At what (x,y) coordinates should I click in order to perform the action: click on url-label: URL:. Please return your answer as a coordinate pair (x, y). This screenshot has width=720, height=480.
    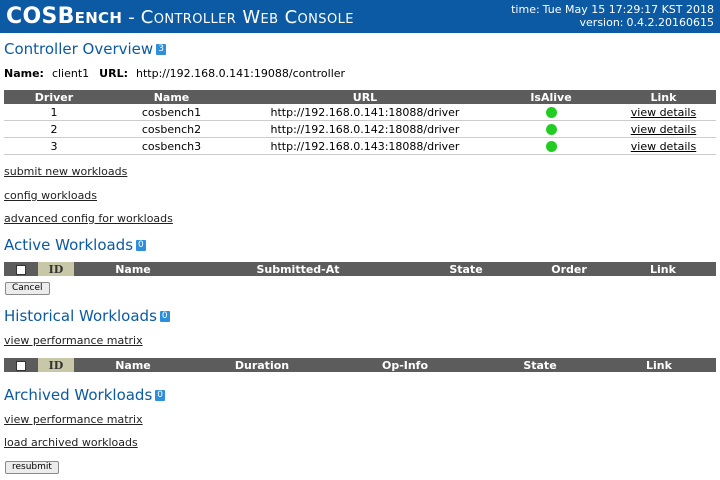
    Looking at the image, I should click on (113, 73).